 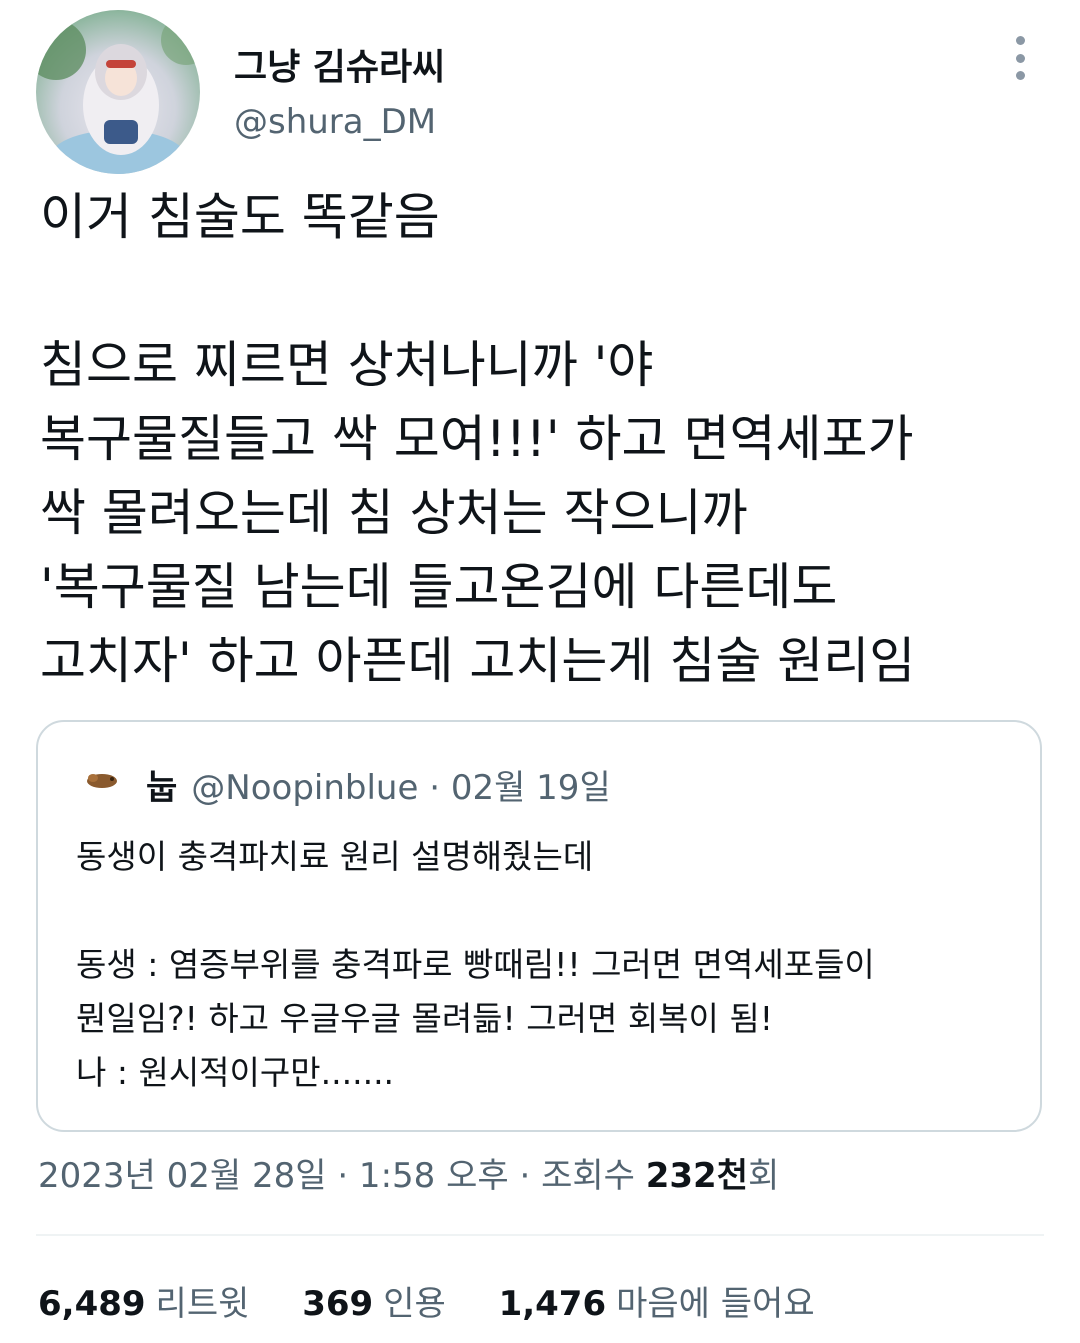 What do you see at coordinates (1020, 40) in the screenshot?
I see `more-vertical-icon` at bounding box center [1020, 40].